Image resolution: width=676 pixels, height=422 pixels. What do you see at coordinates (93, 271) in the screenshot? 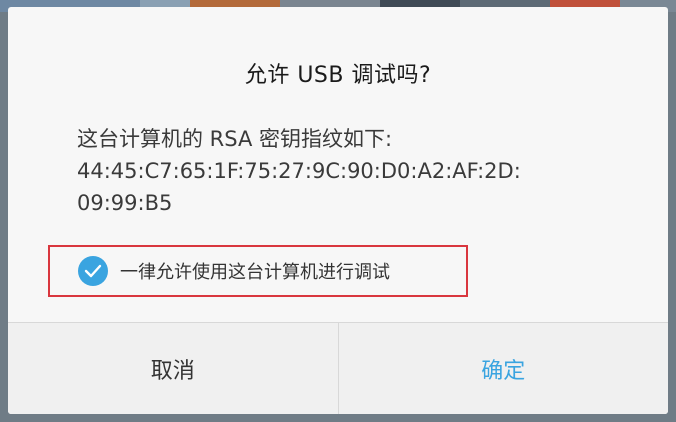
I see `checkmark-icon` at bounding box center [93, 271].